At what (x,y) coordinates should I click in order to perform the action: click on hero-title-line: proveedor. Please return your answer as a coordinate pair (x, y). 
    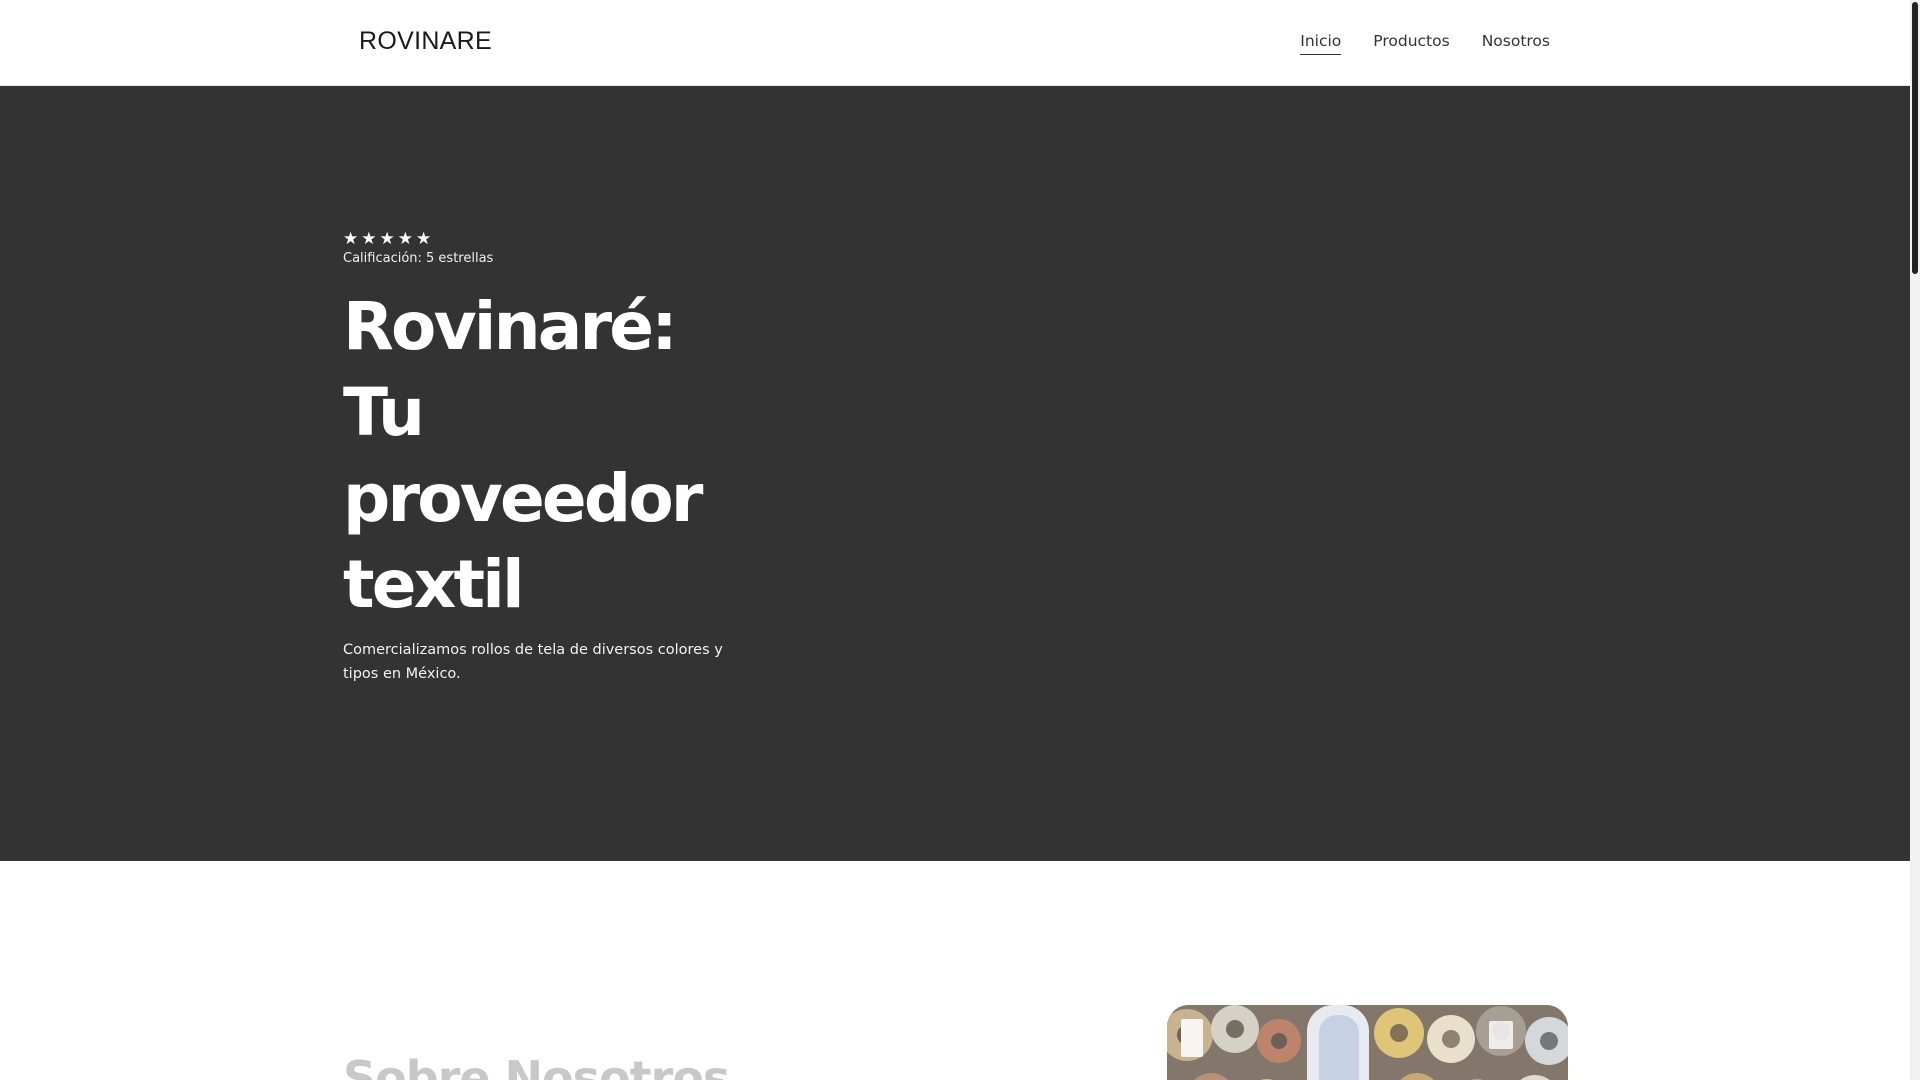
    Looking at the image, I should click on (523, 498).